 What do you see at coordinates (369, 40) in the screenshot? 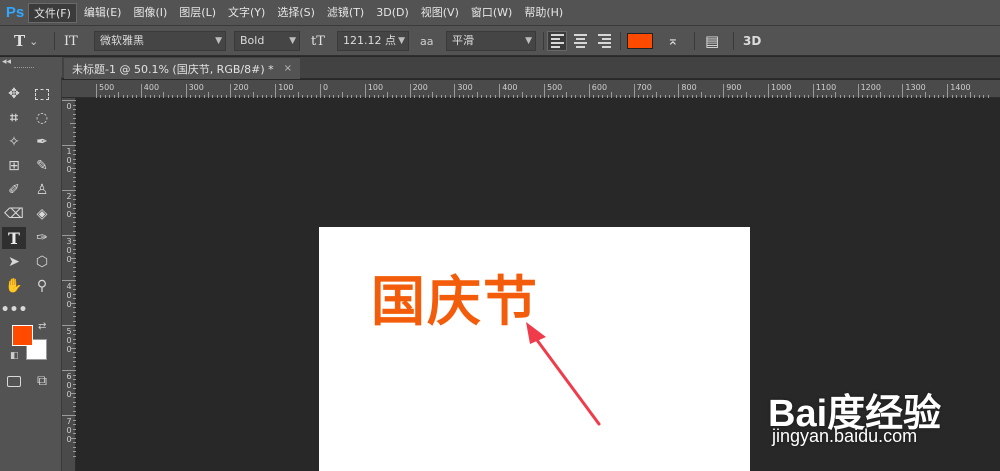
I see `font-size-value: 121.12 点` at bounding box center [369, 40].